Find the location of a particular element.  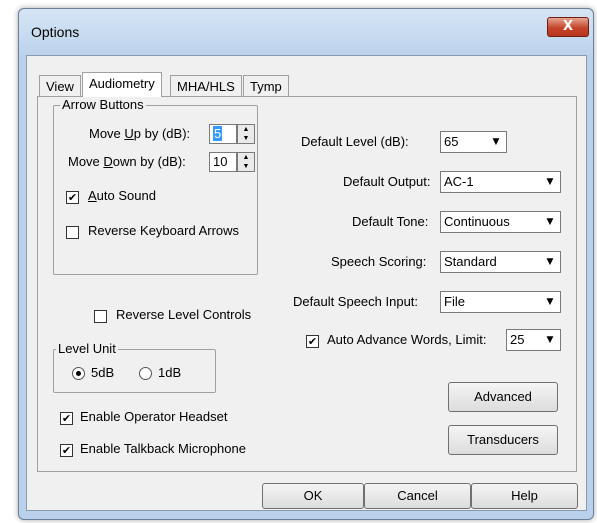

enable-operator-headset-checkbox: ✔ is located at coordinates (66, 418).